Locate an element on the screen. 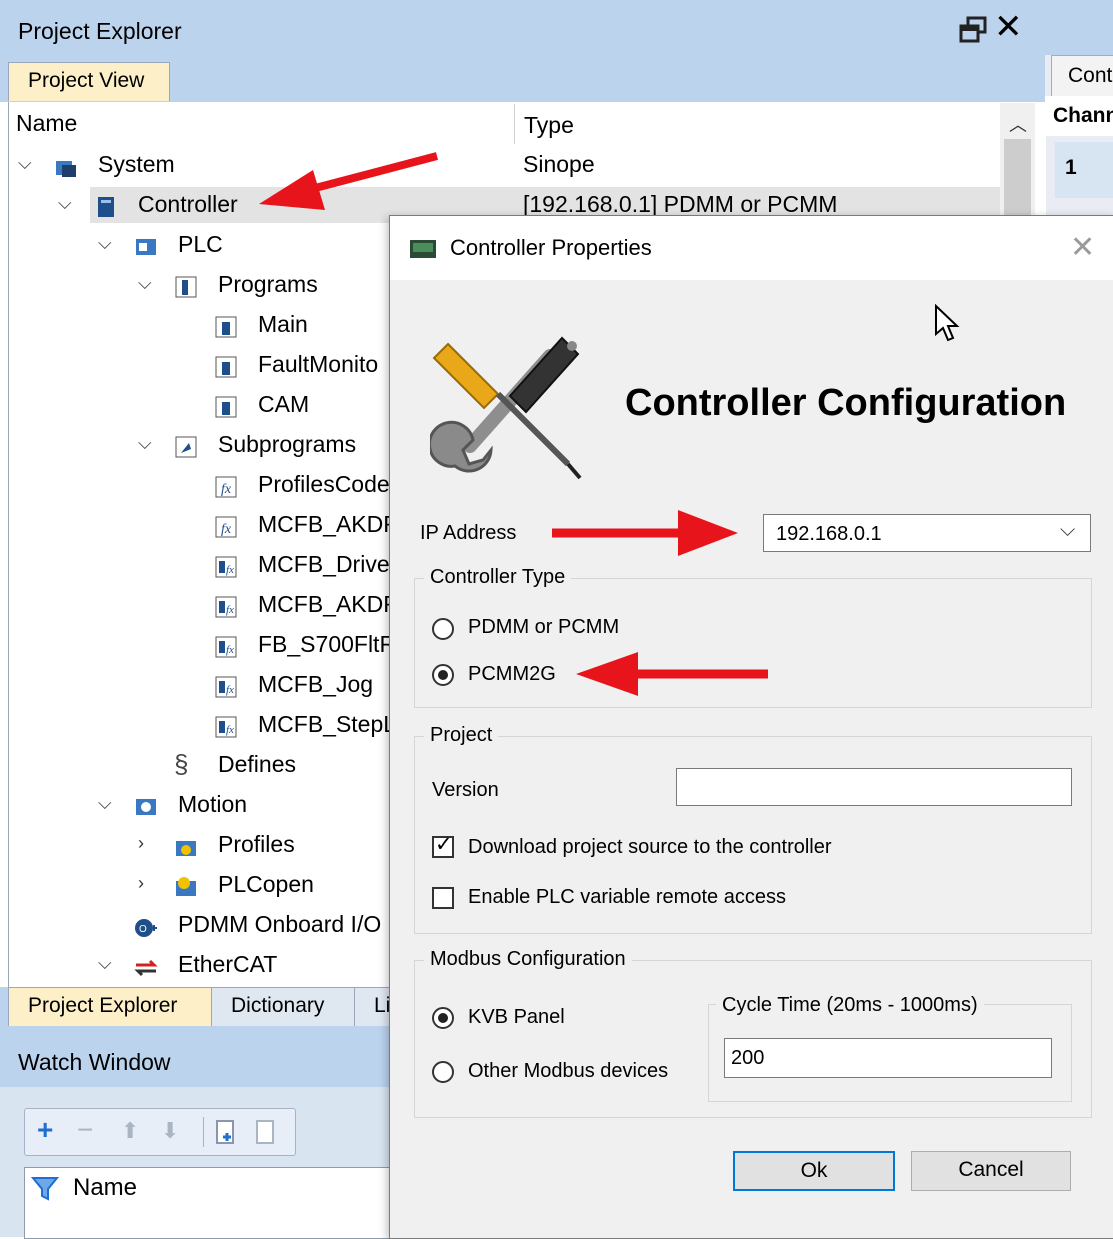  plcopen-folder-icon is located at coordinates (186, 886).